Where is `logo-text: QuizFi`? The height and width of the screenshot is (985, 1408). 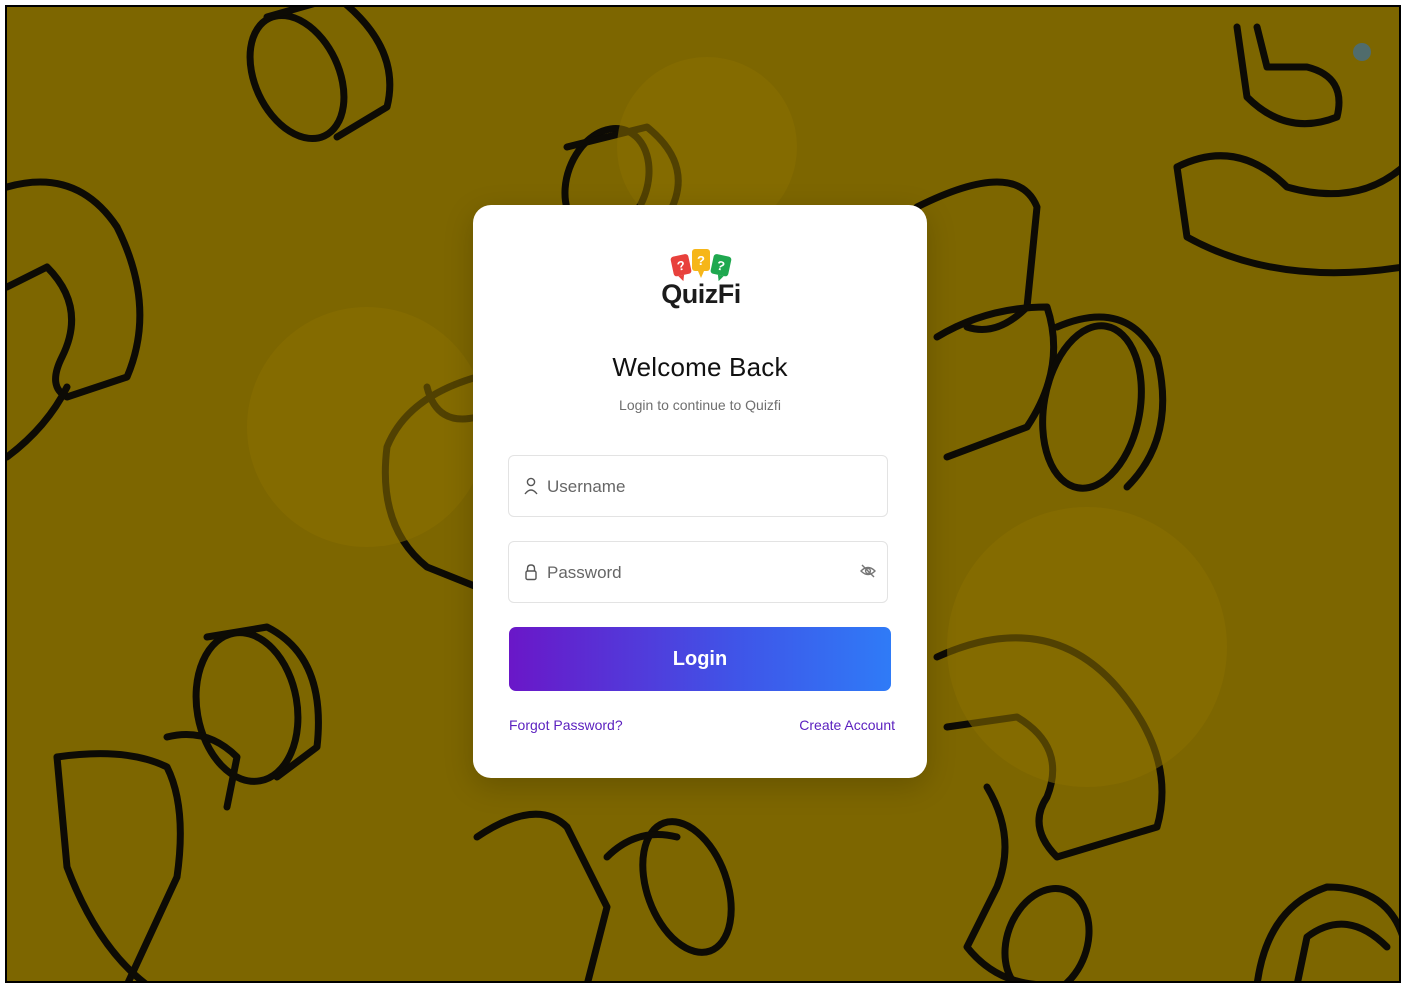
logo-text: QuizFi is located at coordinates (701, 294).